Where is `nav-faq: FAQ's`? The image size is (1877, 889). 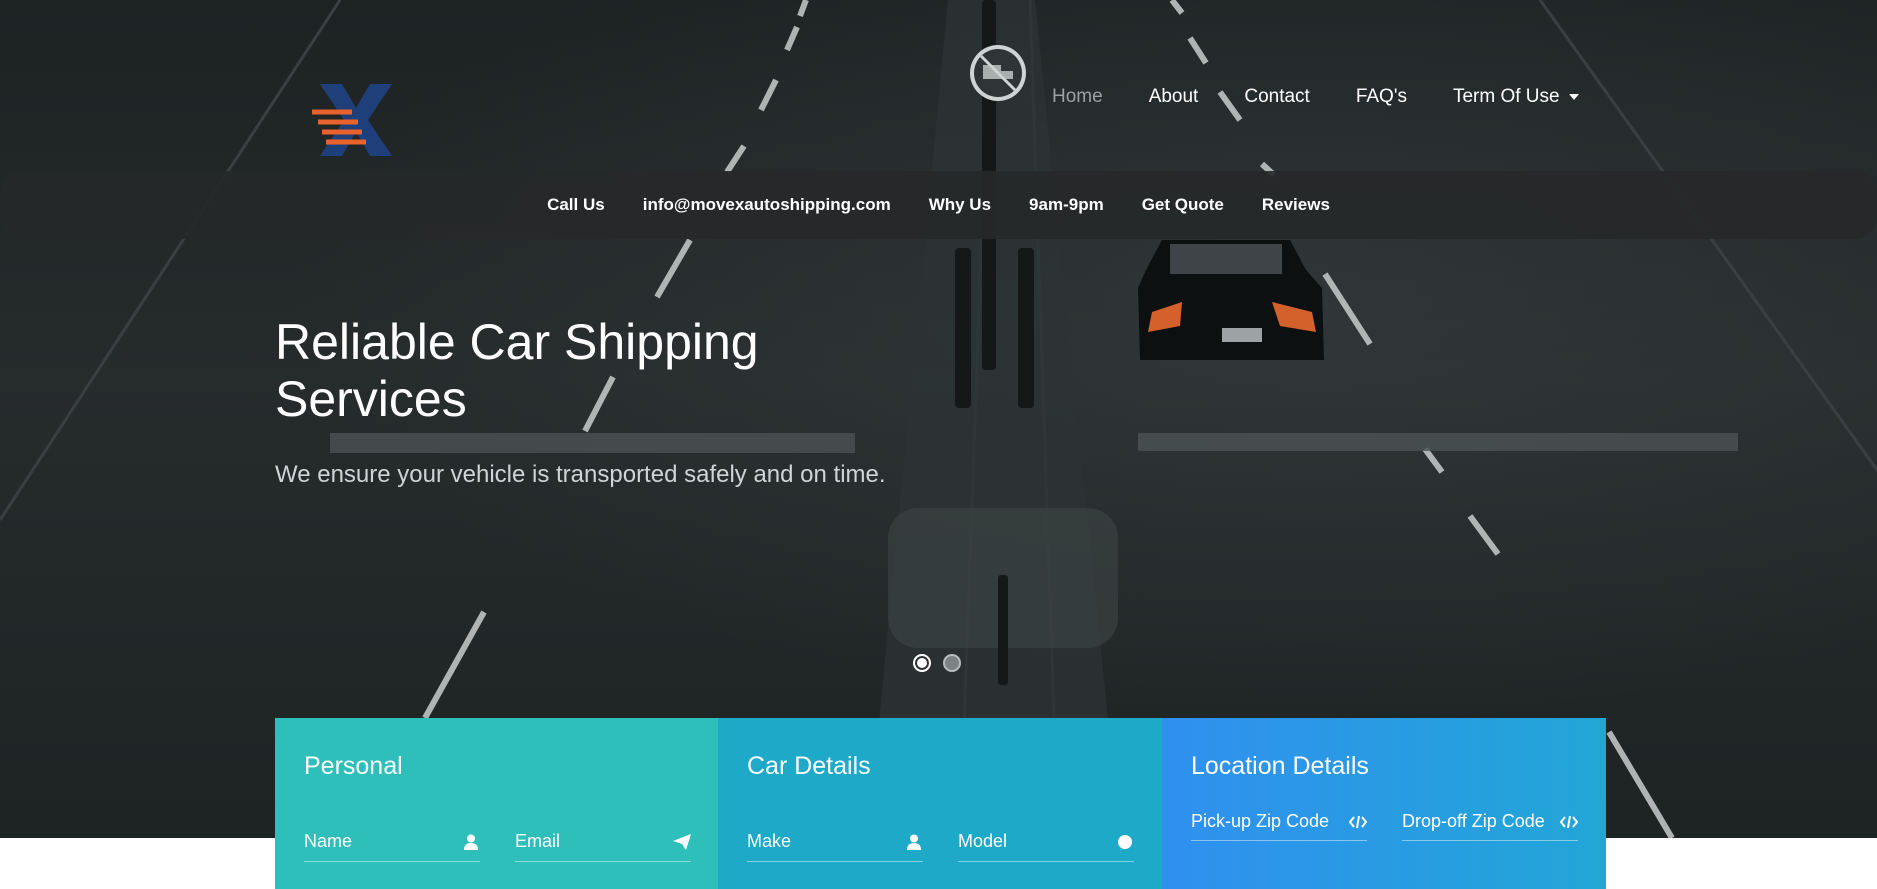
nav-faq: FAQ's is located at coordinates (1381, 97).